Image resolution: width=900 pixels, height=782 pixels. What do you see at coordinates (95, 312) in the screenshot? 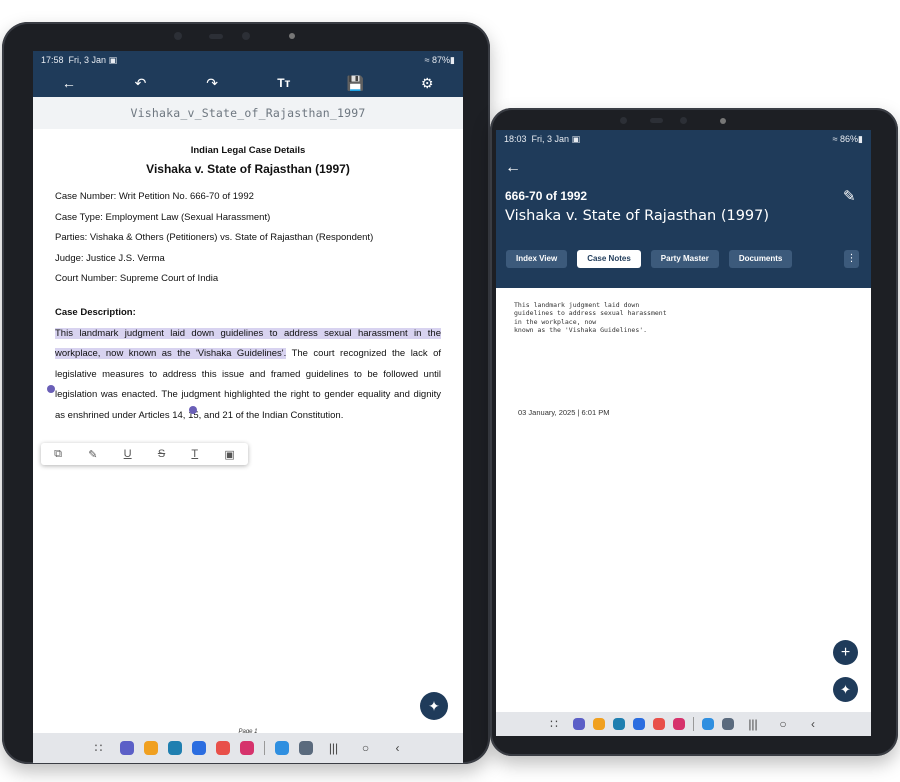
I see `description-heading: Case Description:` at bounding box center [95, 312].